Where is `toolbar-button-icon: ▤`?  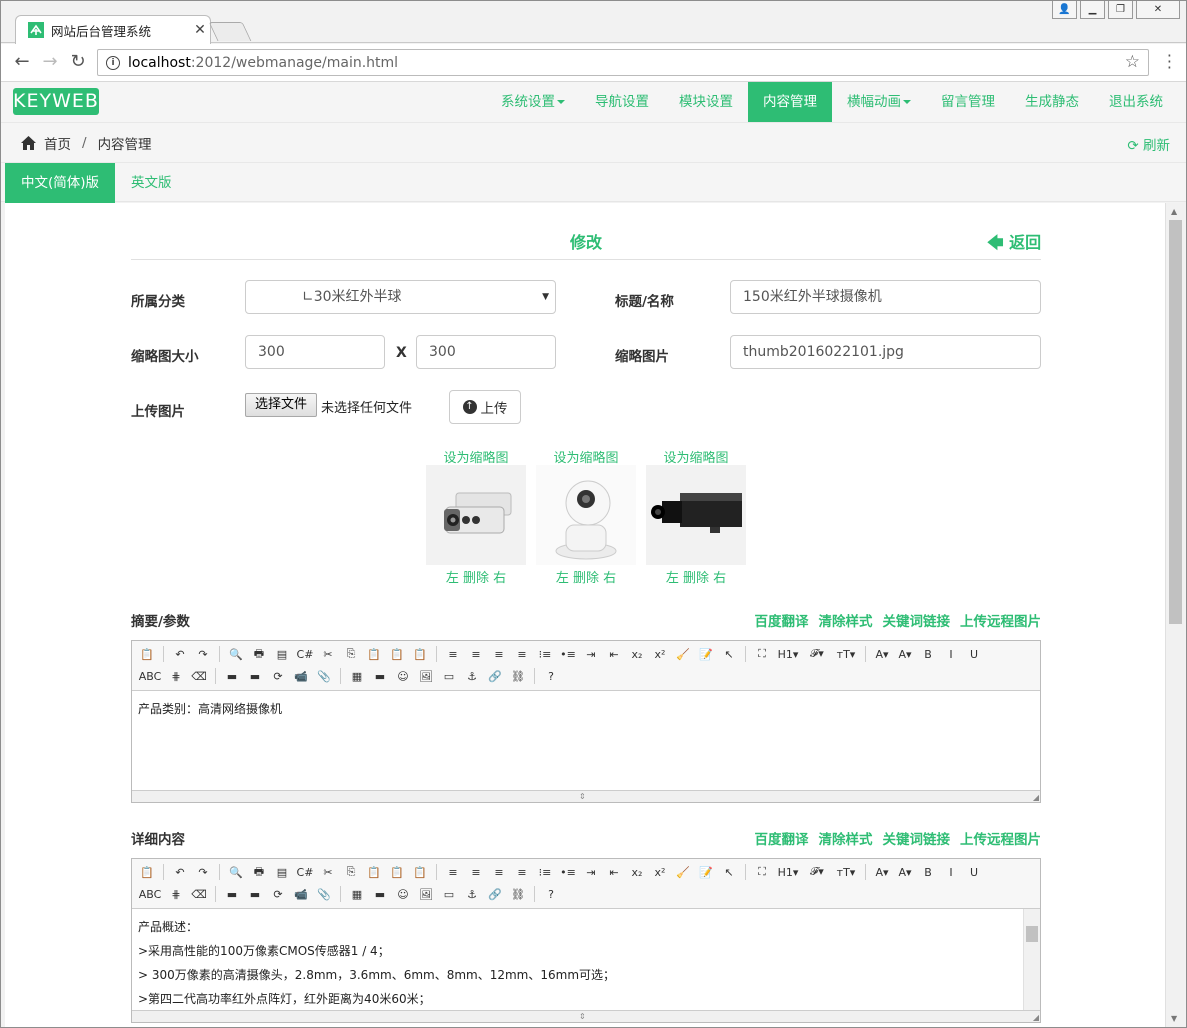 toolbar-button-icon: ▤ is located at coordinates (282, 872).